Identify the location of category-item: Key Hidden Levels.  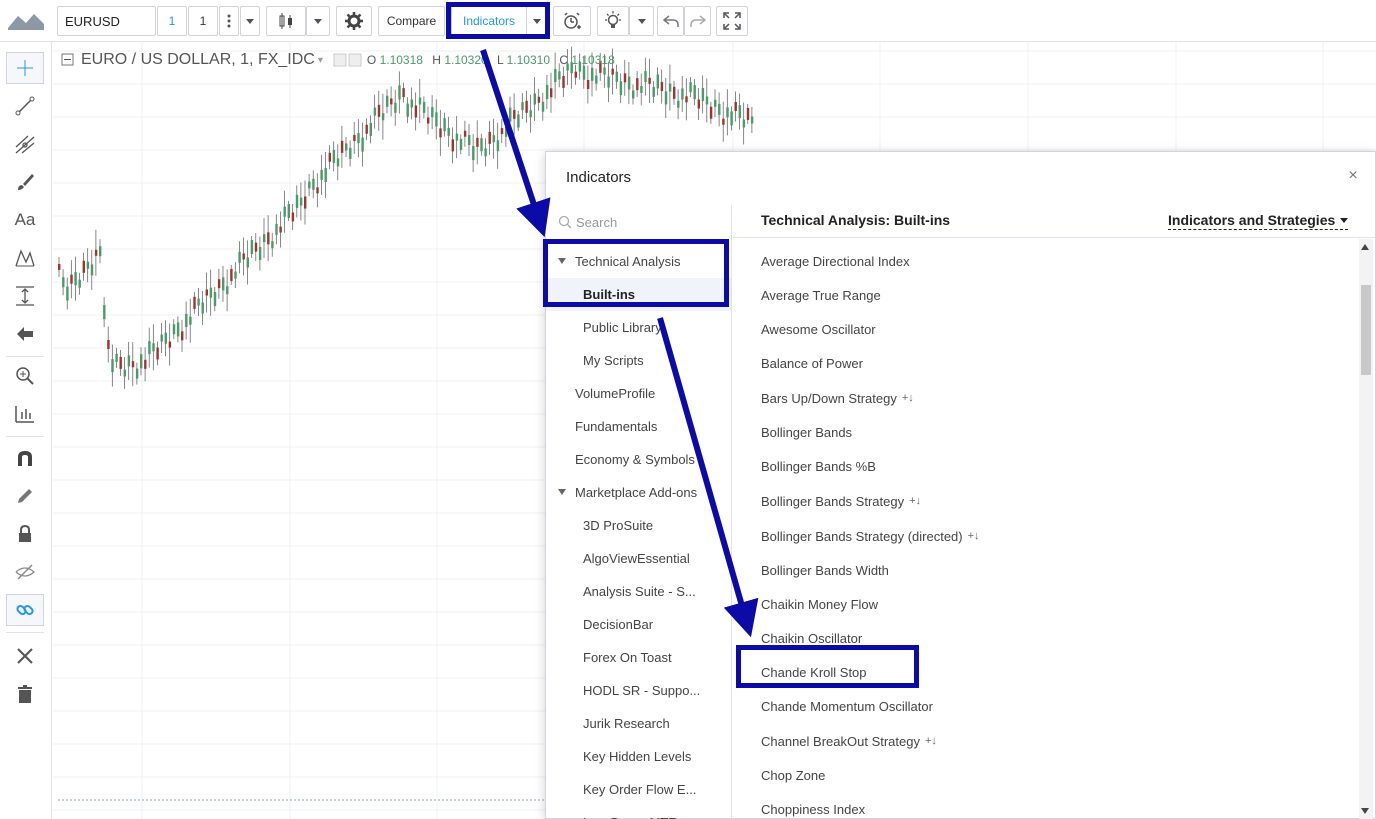
(638, 756).